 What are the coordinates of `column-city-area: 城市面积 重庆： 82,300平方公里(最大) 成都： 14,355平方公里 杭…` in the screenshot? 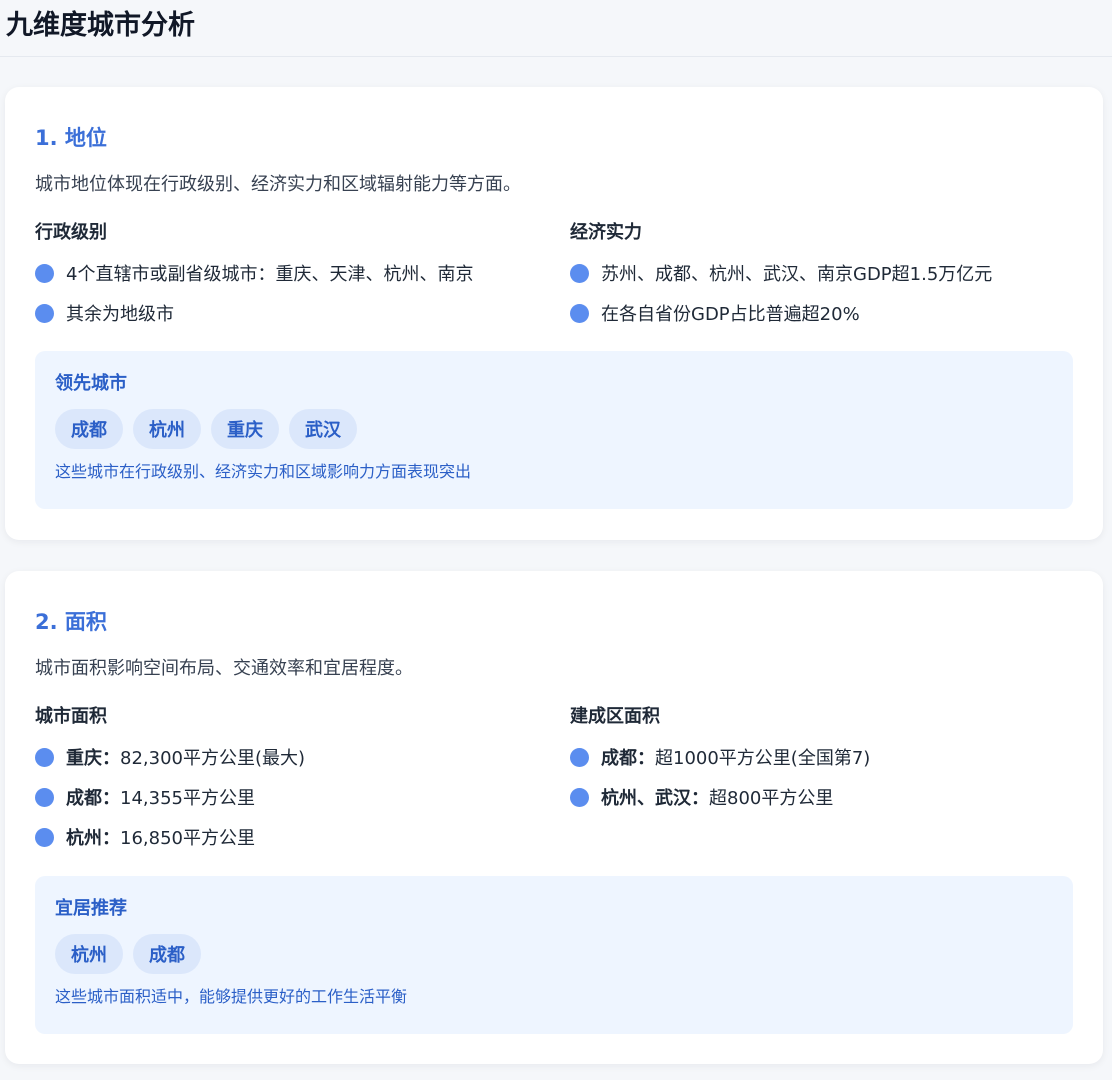 It's located at (295, 783).